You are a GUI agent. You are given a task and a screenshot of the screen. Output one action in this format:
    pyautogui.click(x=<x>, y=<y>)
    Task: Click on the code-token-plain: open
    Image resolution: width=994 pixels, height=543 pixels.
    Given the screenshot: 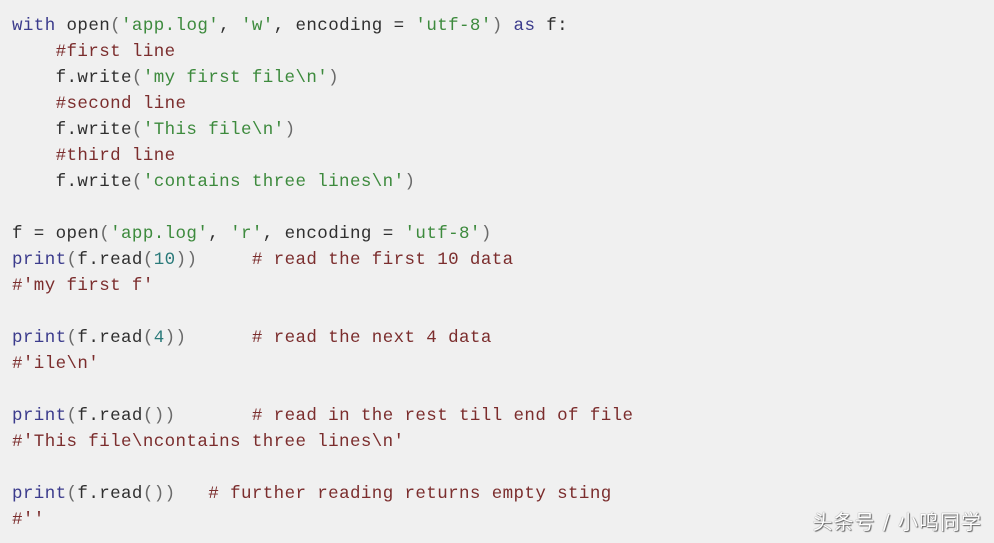 What is the action you would take?
    pyautogui.click(x=83, y=26)
    